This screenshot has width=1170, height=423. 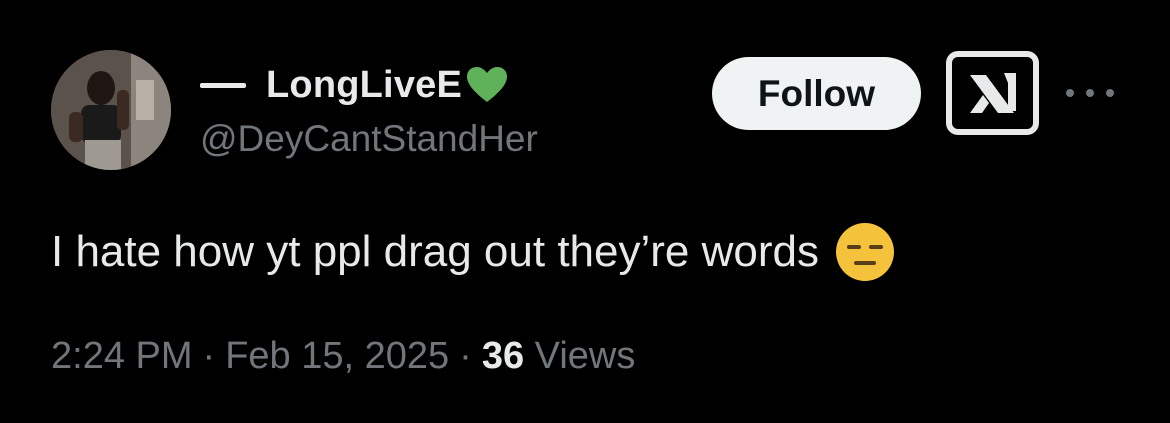 I want to click on display-name: LongLiveE, so click(x=364, y=85).